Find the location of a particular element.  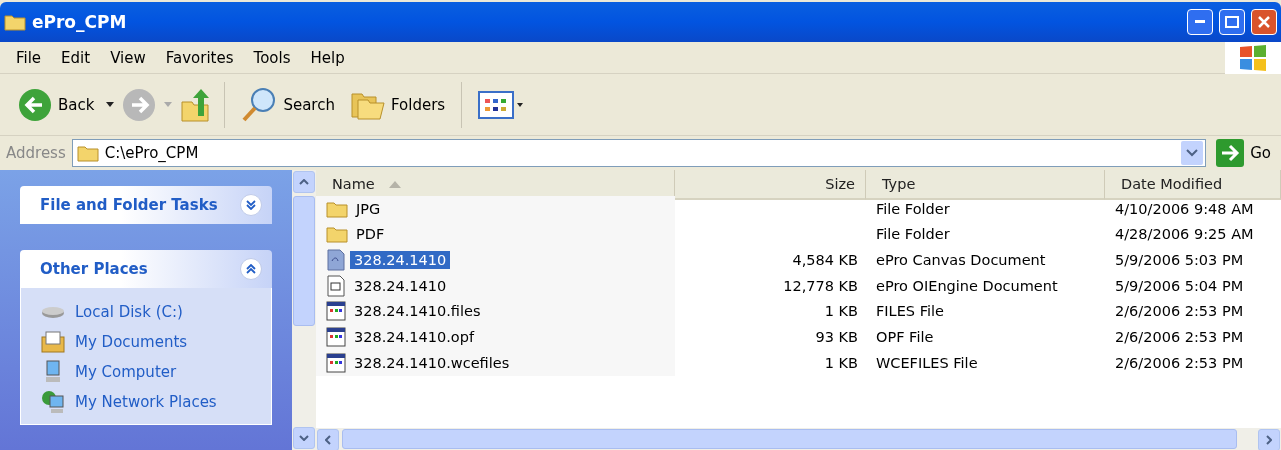

scroll-up-button is located at coordinates (304, 182).